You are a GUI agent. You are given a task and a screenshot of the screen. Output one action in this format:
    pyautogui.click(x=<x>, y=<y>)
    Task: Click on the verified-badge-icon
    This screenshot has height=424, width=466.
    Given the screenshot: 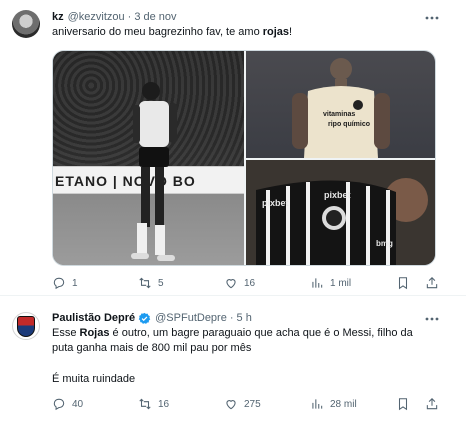 What is the action you would take?
    pyautogui.click(x=144, y=318)
    